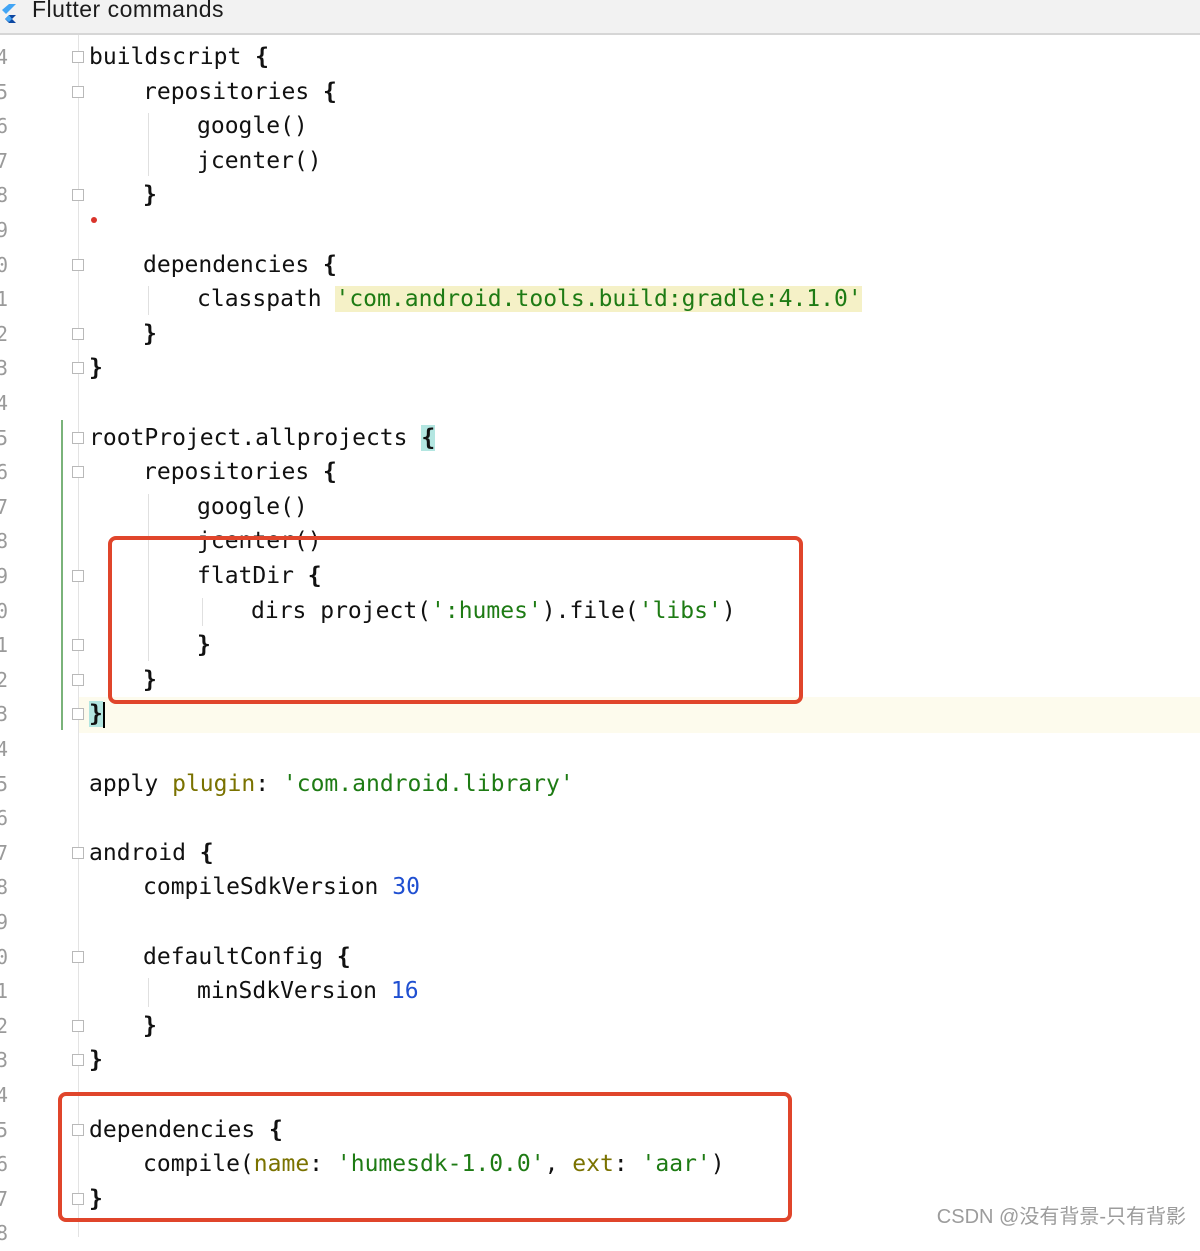  I want to click on code-token: minSdkVersion, so click(294, 991).